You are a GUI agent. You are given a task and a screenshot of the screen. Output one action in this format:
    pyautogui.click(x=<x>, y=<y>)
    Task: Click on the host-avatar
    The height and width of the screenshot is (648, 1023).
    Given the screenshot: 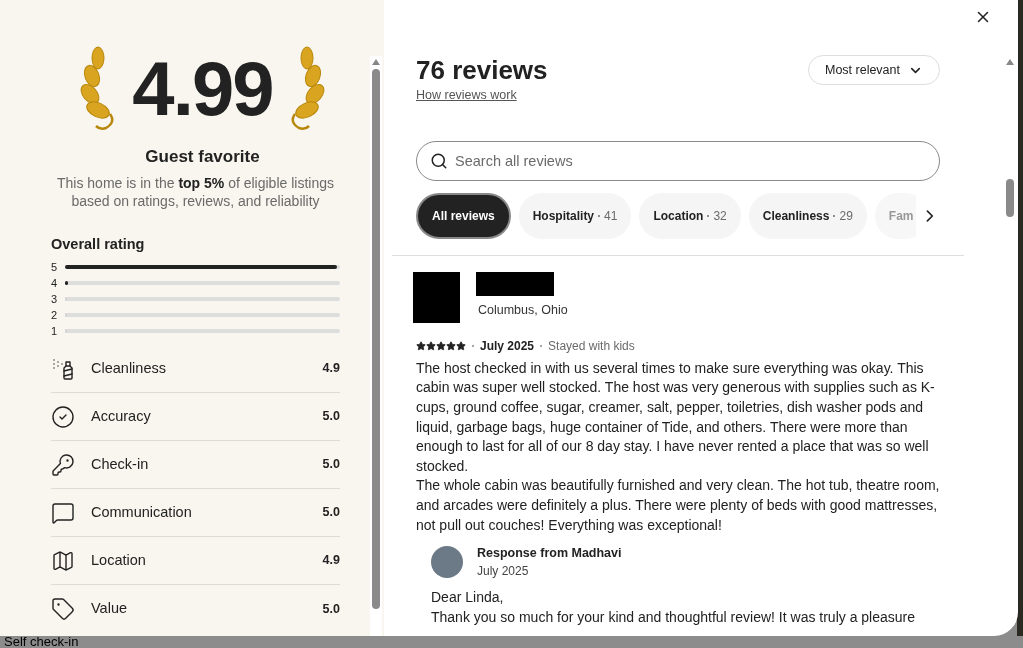 What is the action you would take?
    pyautogui.click(x=447, y=562)
    